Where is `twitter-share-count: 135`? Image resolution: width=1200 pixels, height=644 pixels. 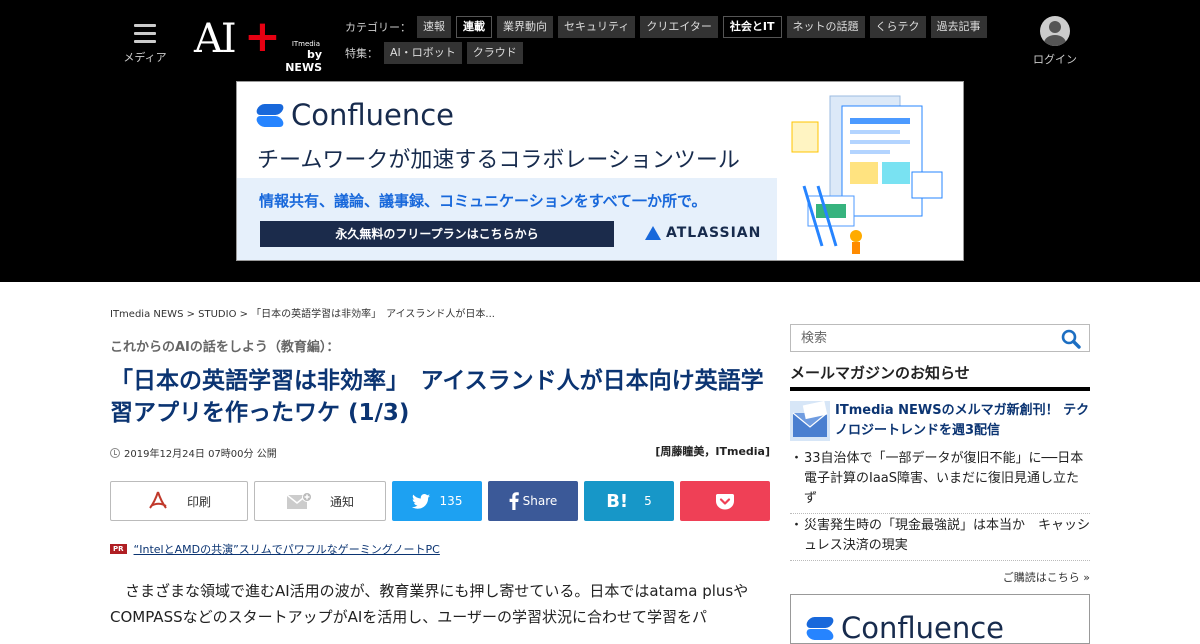
twitter-share-count: 135 is located at coordinates (451, 501).